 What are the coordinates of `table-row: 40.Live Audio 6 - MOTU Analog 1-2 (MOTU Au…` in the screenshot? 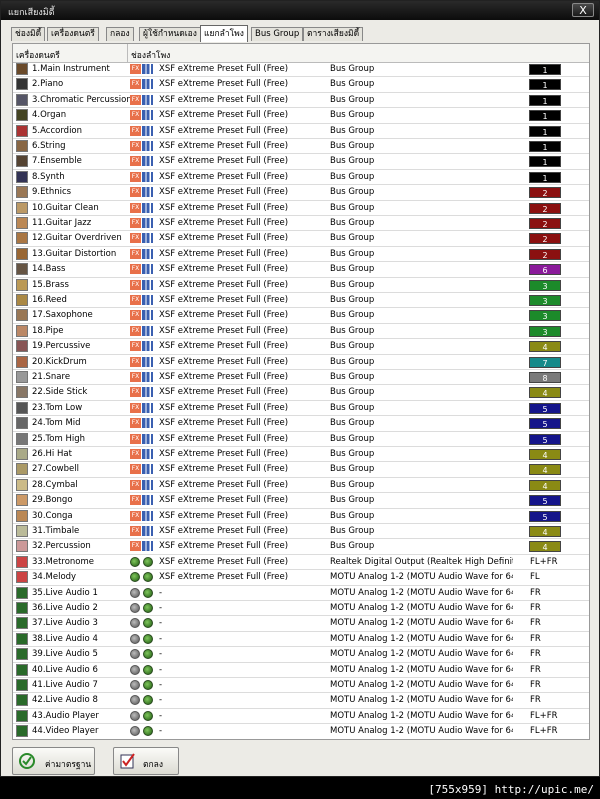 It's located at (301, 670).